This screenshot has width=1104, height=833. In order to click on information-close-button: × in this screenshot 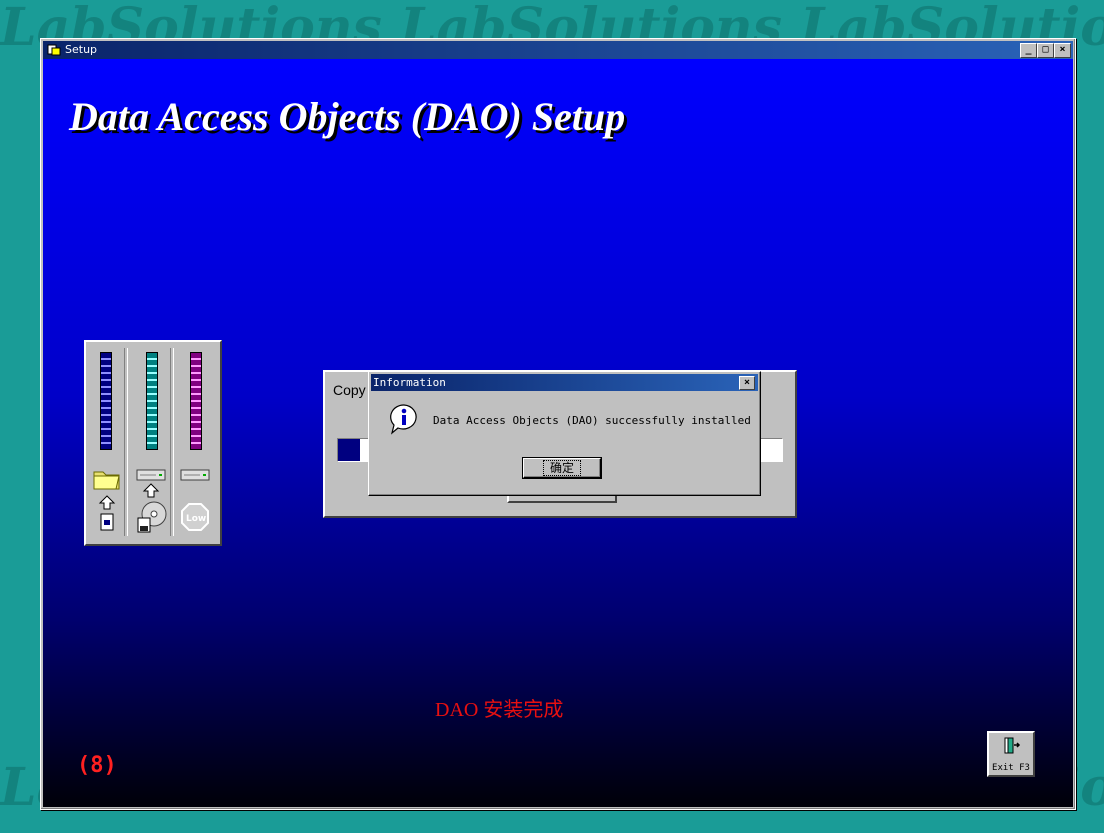, I will do `click(747, 383)`.